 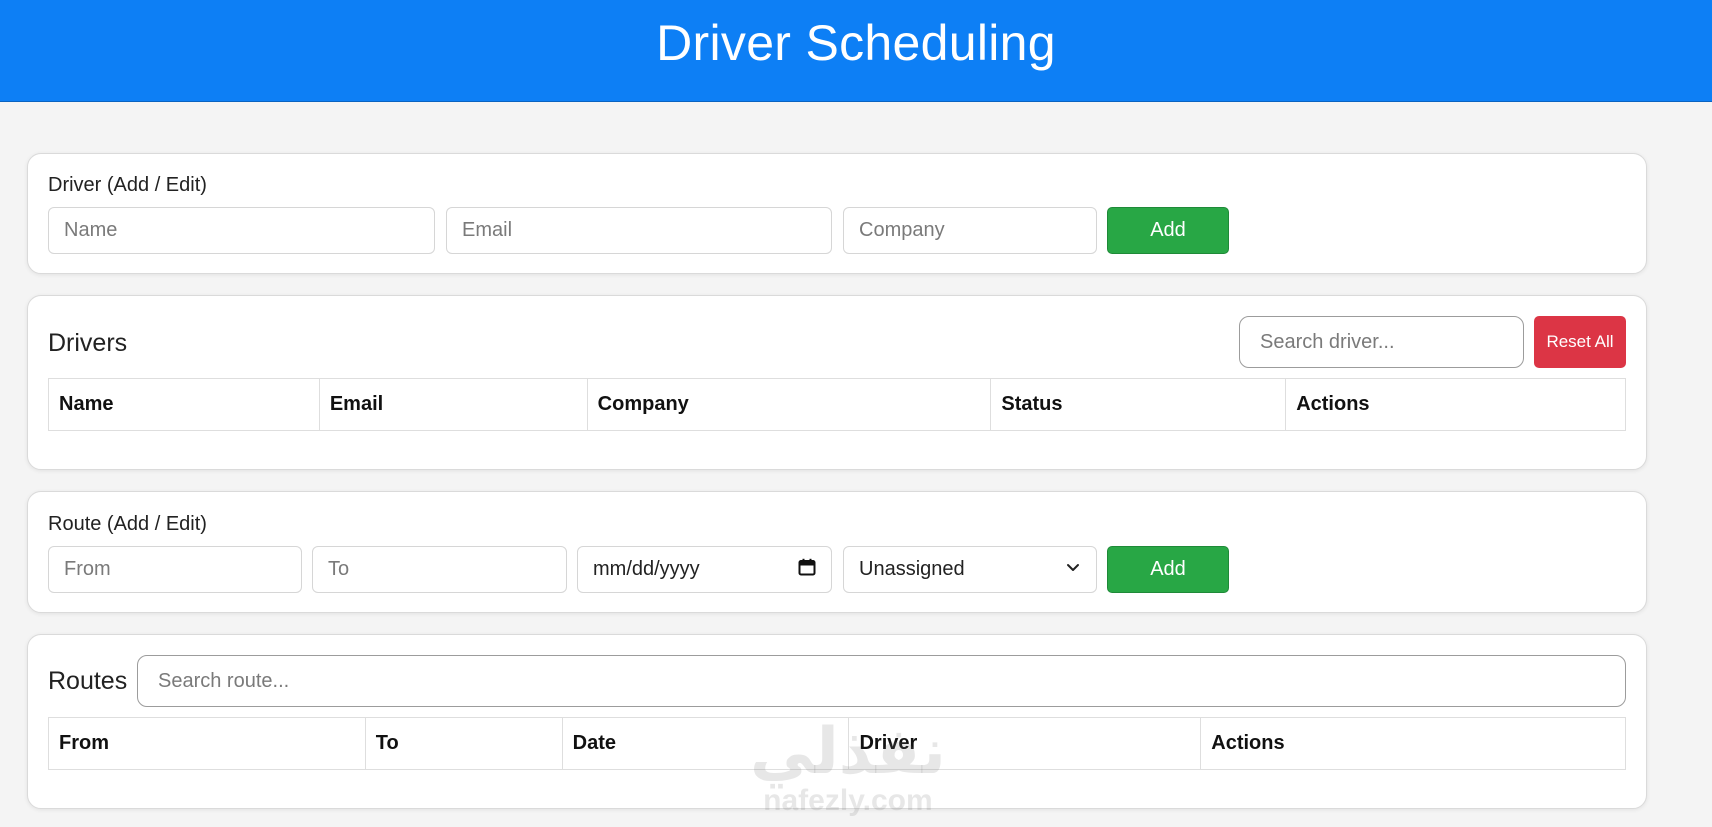 I want to click on routes-col-driver: Driver, so click(x=1025, y=743).